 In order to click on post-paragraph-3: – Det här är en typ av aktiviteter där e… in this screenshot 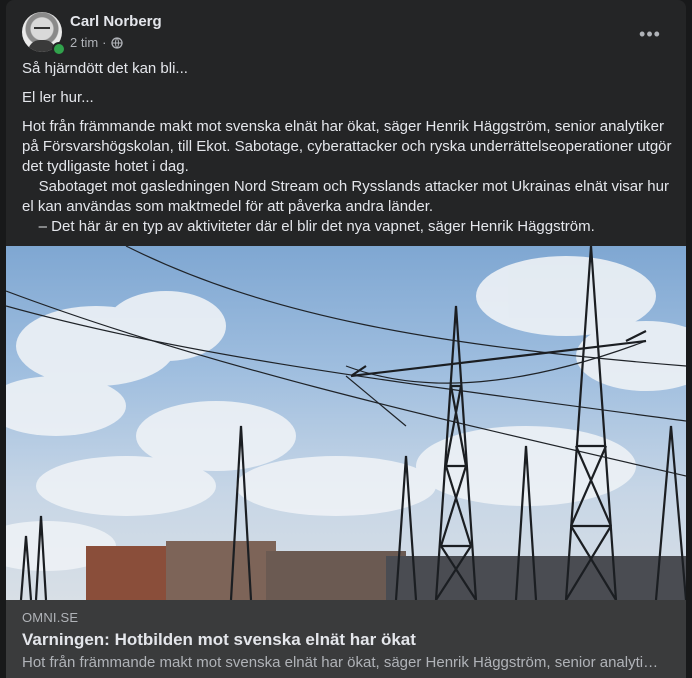, I will do `click(308, 226)`.